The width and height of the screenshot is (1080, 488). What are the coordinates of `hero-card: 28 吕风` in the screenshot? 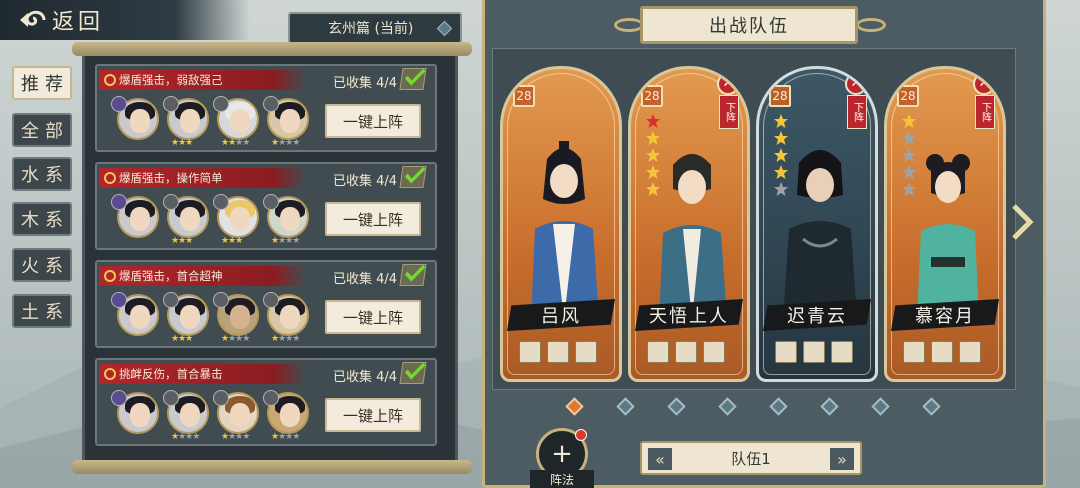 It's located at (561, 224).